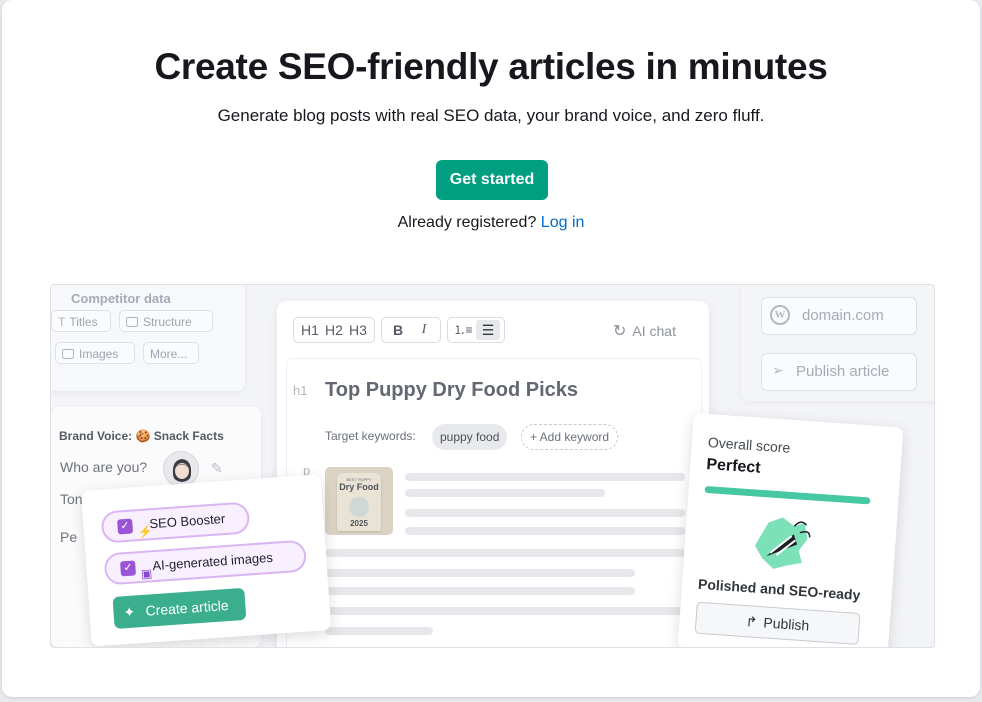 Image resolution: width=982 pixels, height=702 pixels. I want to click on article-image: BEST PUPPY Dry Food 2025, so click(359, 501).